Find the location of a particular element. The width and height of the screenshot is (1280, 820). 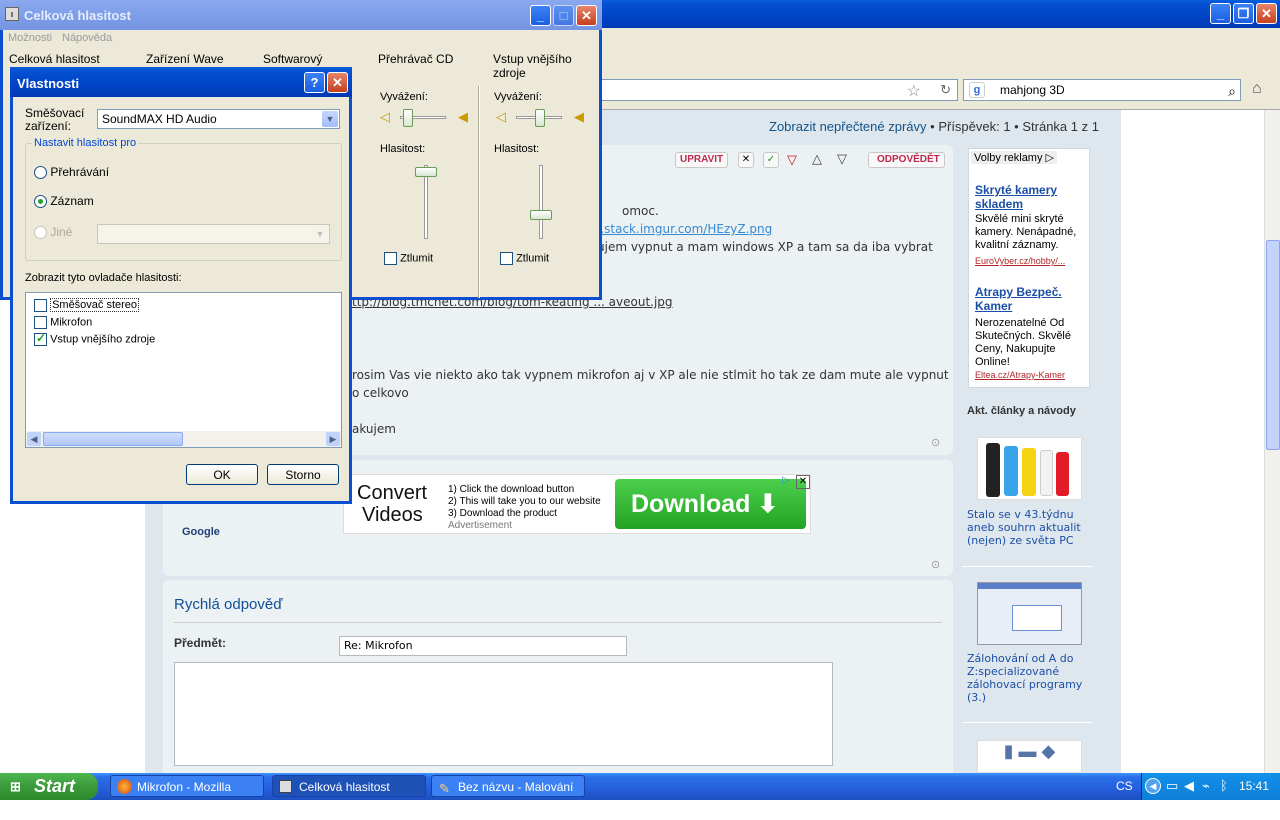

language-indicator: CS is located at coordinates (1124, 786).